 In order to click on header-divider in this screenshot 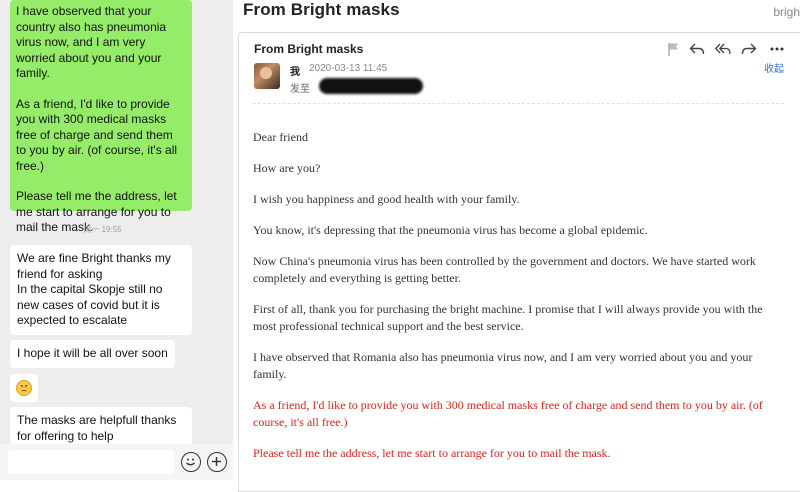, I will do `click(518, 103)`.